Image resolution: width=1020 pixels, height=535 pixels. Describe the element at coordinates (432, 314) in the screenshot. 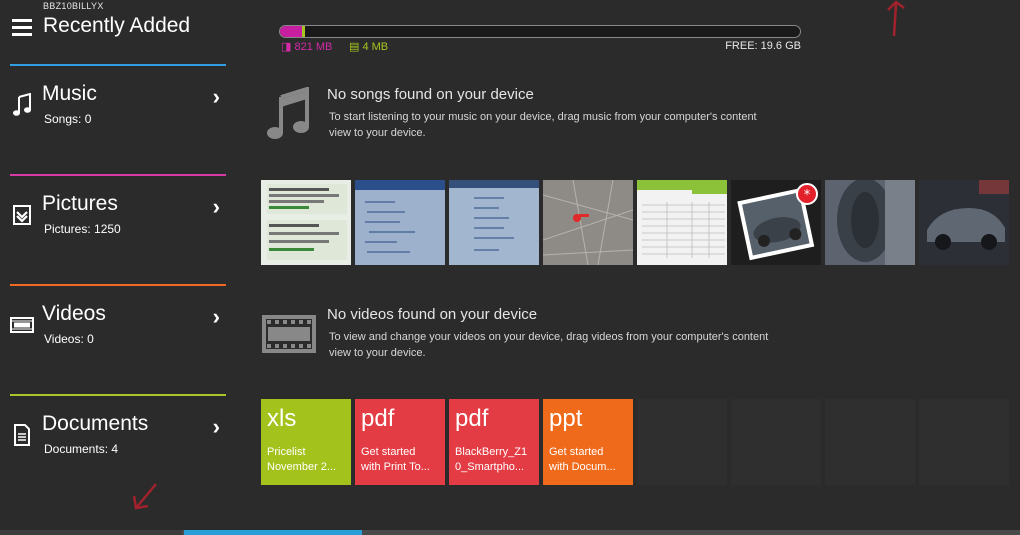

I see `video-empty-title: No videos found on your device` at that location.